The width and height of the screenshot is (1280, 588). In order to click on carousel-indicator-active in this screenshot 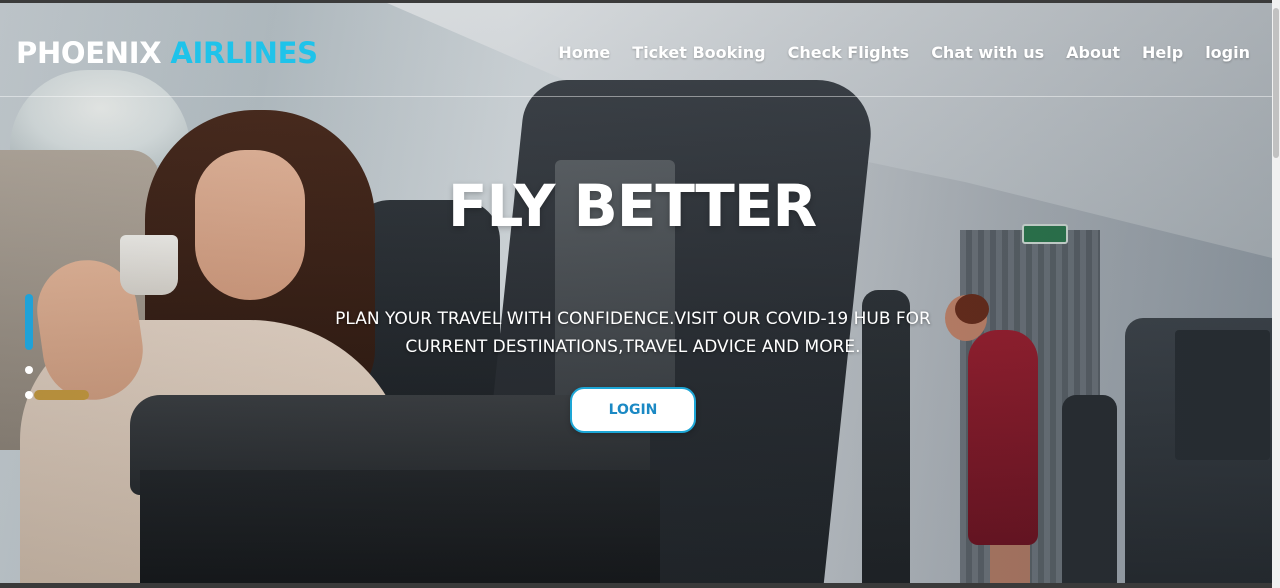, I will do `click(29, 322)`.